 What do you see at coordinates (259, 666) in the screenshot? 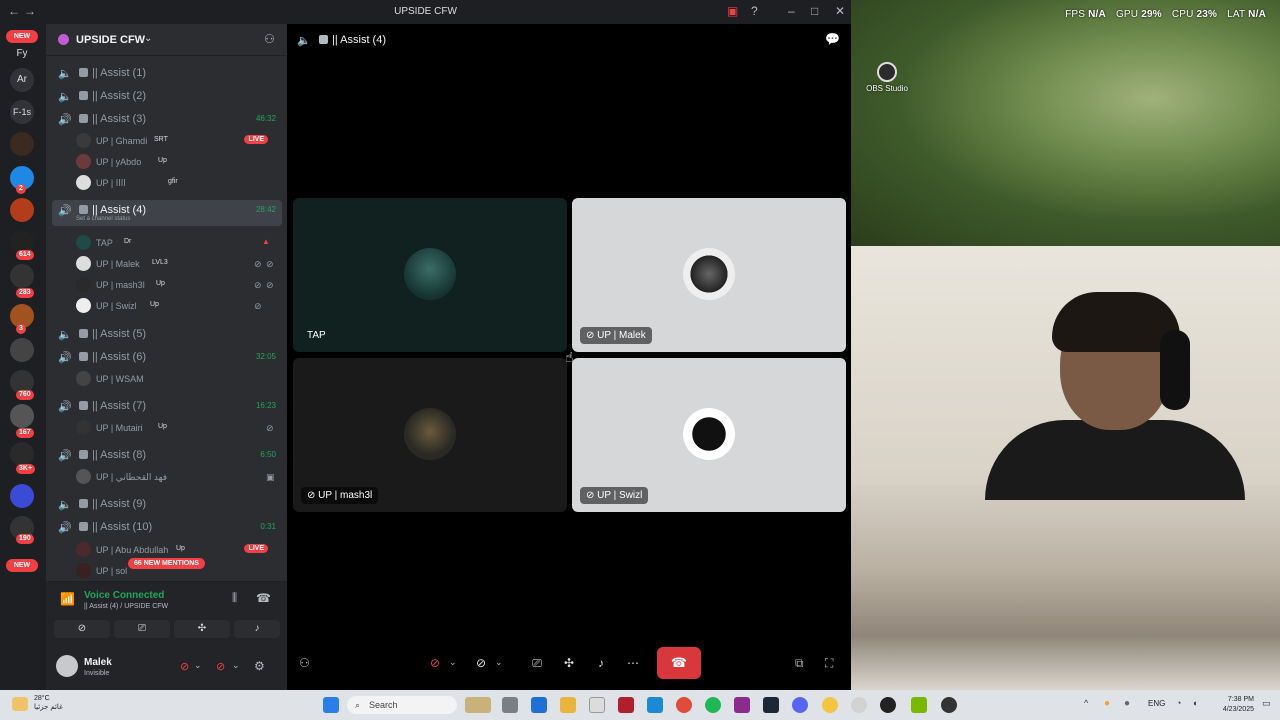
I see `gear-icon: ⚙` at bounding box center [259, 666].